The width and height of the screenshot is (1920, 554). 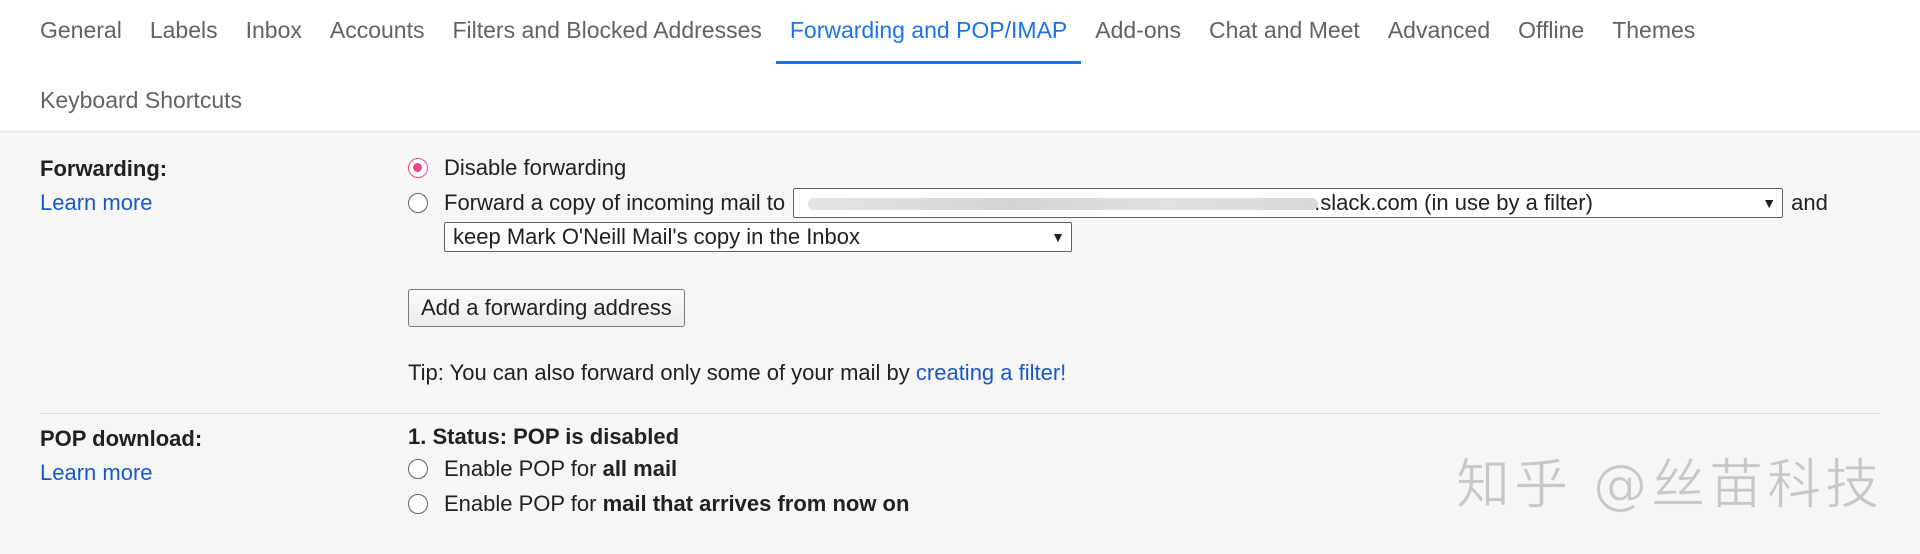 I want to click on forward-copy-radio, so click(x=418, y=203).